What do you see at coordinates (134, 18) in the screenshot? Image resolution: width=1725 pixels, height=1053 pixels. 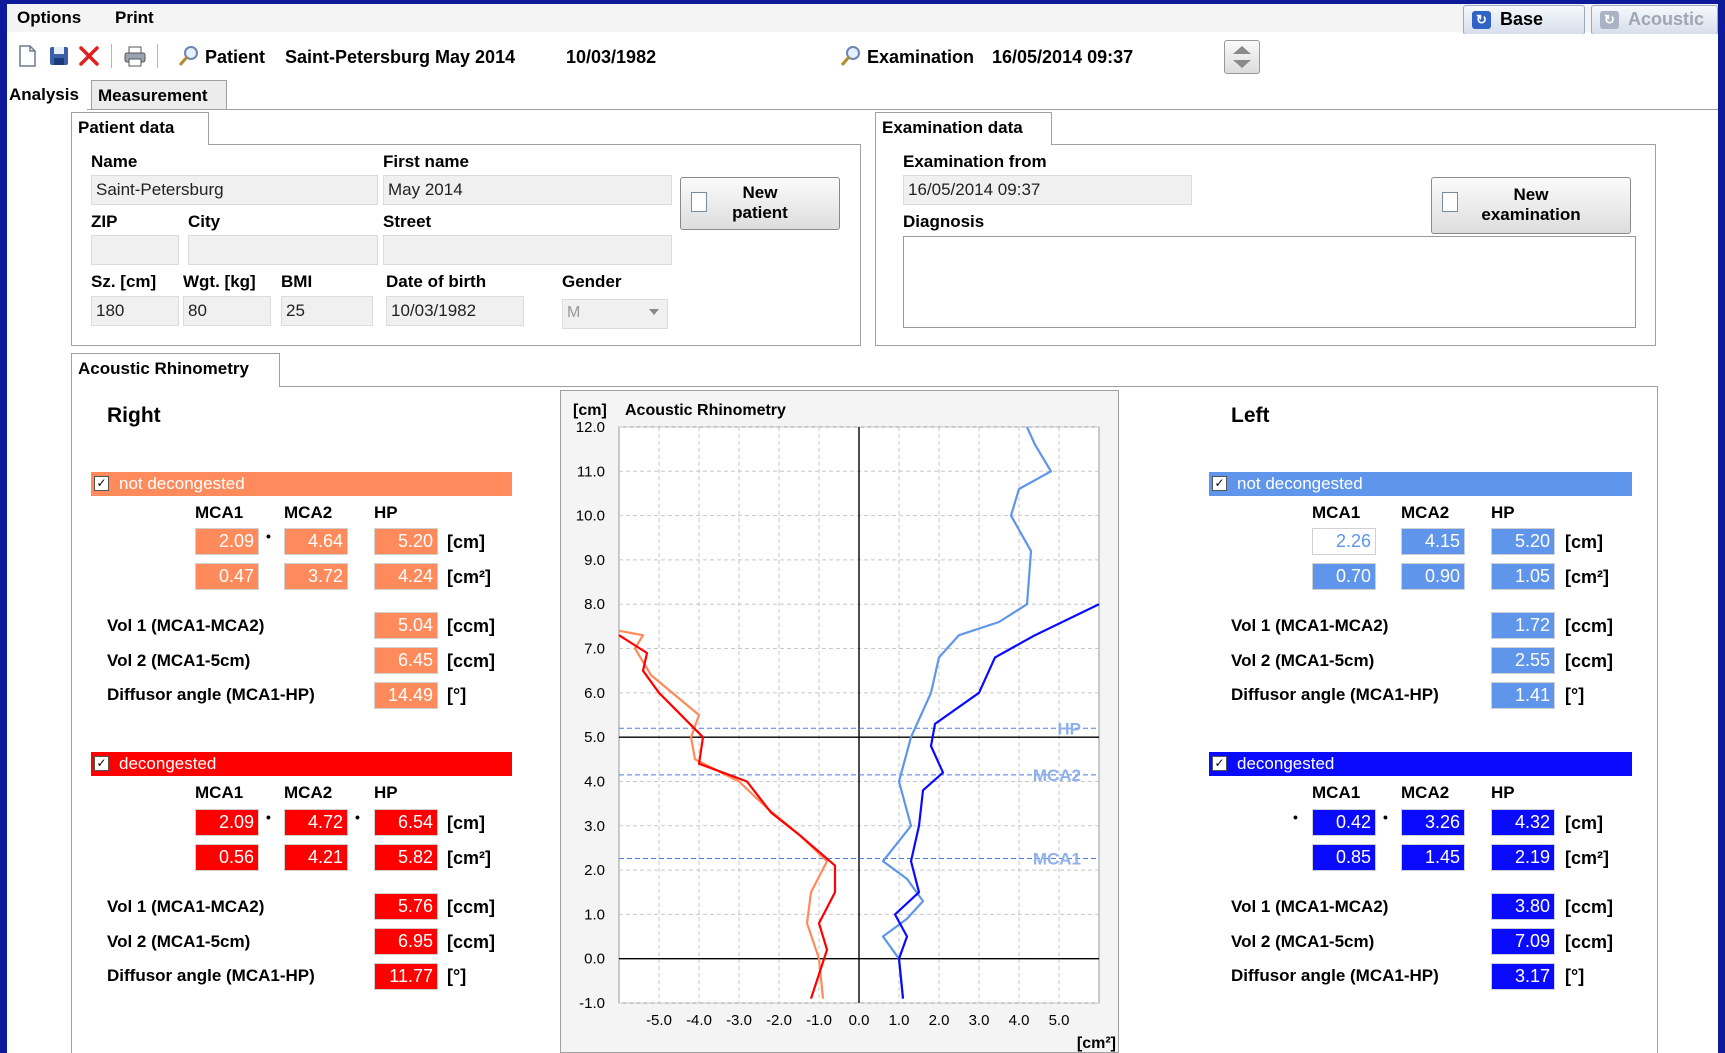 I see `menu-print: Print` at bounding box center [134, 18].